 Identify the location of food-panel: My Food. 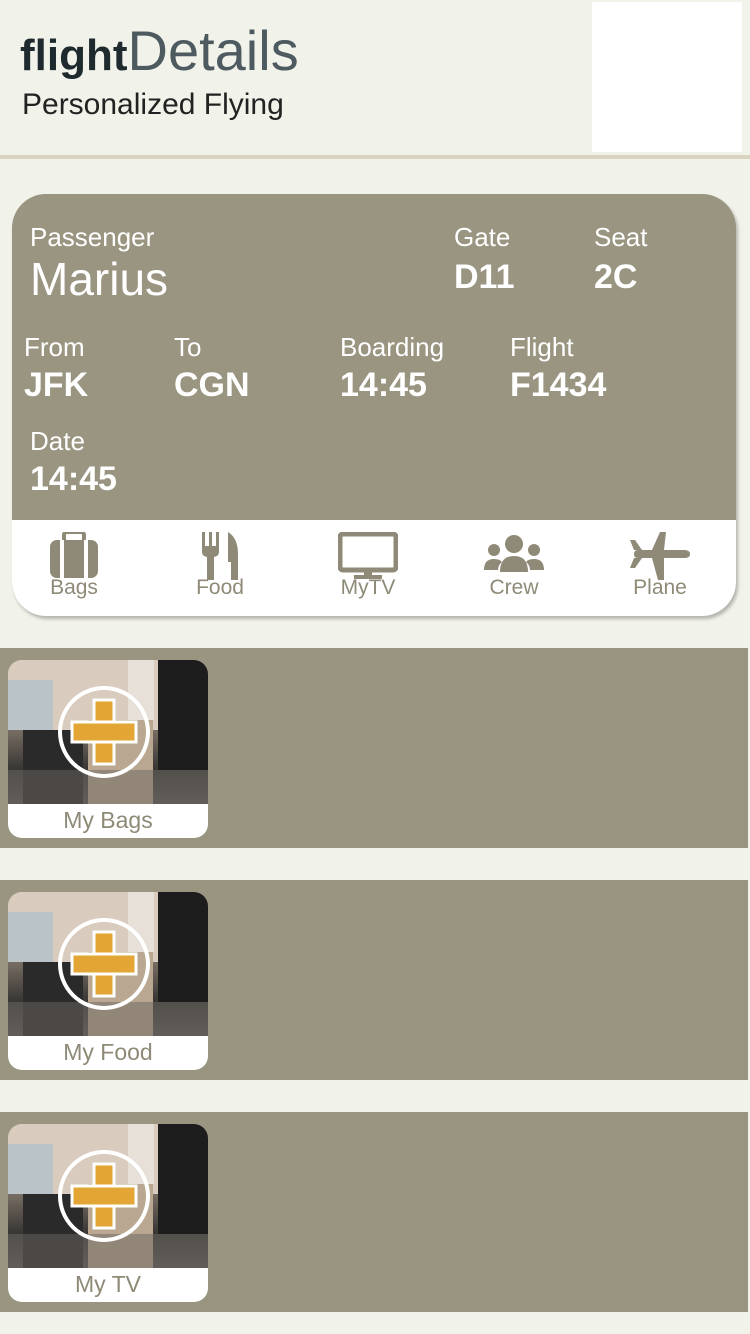
(374, 980).